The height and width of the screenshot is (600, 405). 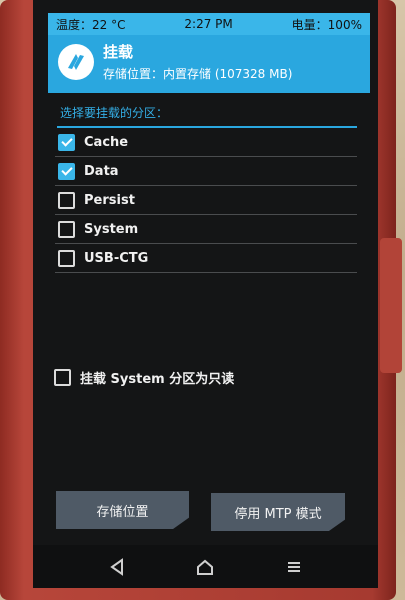 I want to click on home-icon, so click(x=205, y=567).